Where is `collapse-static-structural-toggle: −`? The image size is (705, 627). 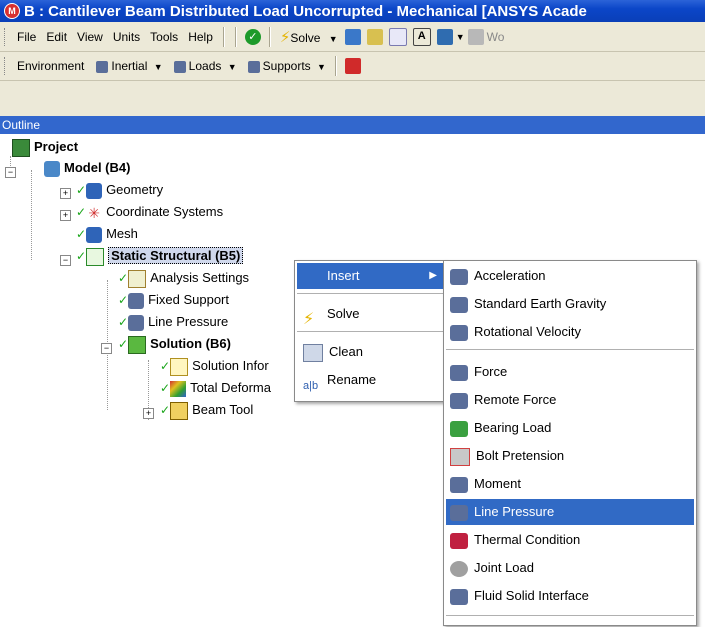 collapse-static-structural-toggle: − is located at coordinates (65, 260).